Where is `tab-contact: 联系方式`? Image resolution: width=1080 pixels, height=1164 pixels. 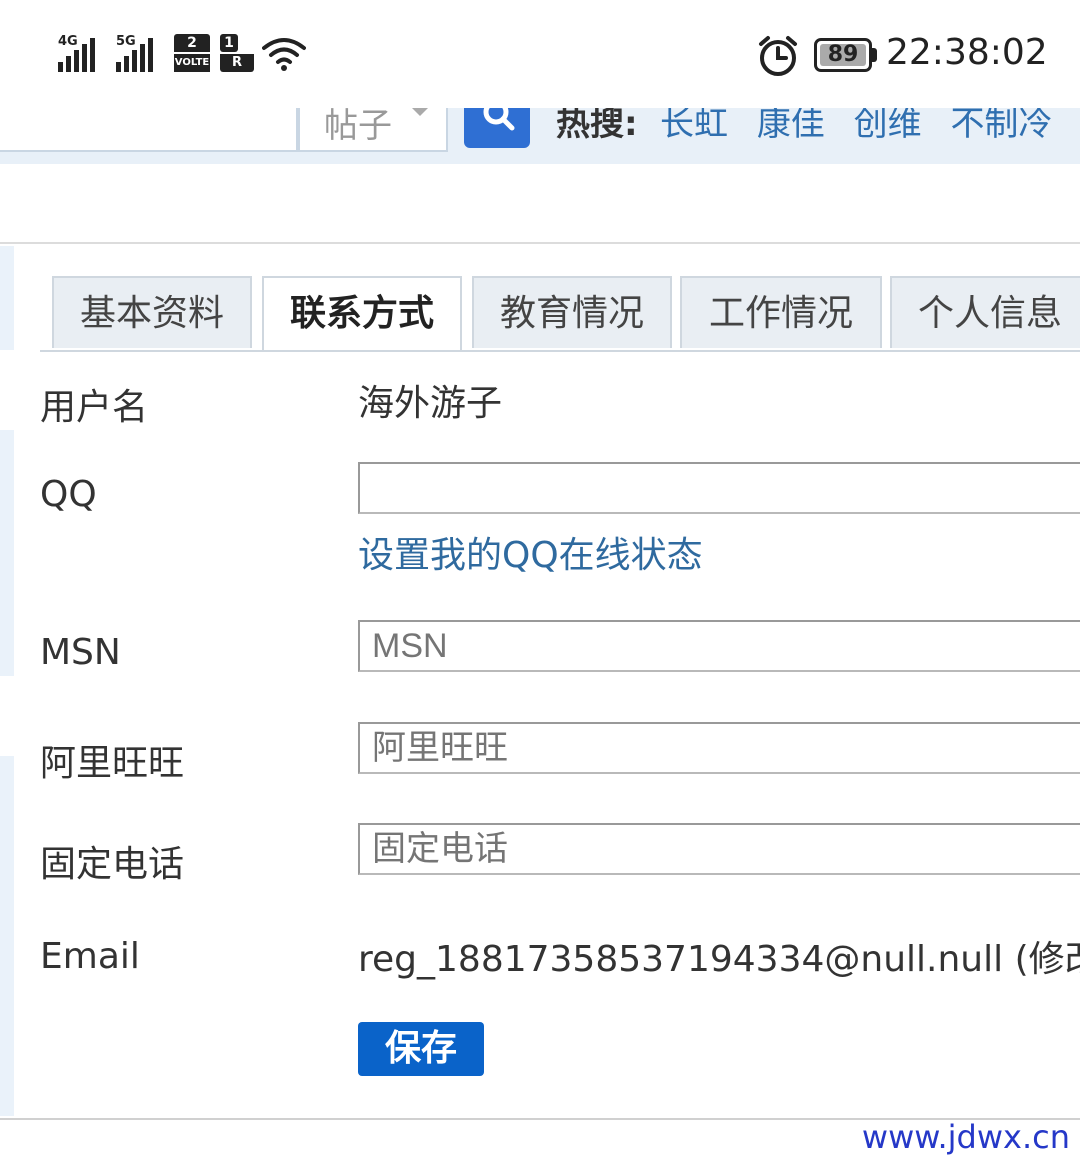
tab-contact: 联系方式 is located at coordinates (362, 314).